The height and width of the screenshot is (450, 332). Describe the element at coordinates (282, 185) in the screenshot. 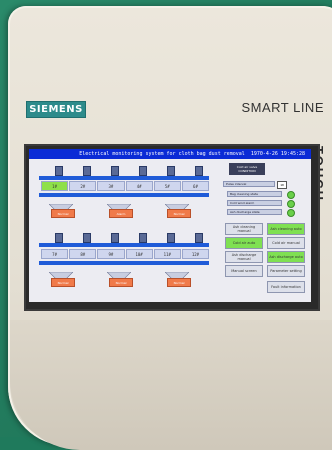

I see `pulse-interval-value: 10` at that location.